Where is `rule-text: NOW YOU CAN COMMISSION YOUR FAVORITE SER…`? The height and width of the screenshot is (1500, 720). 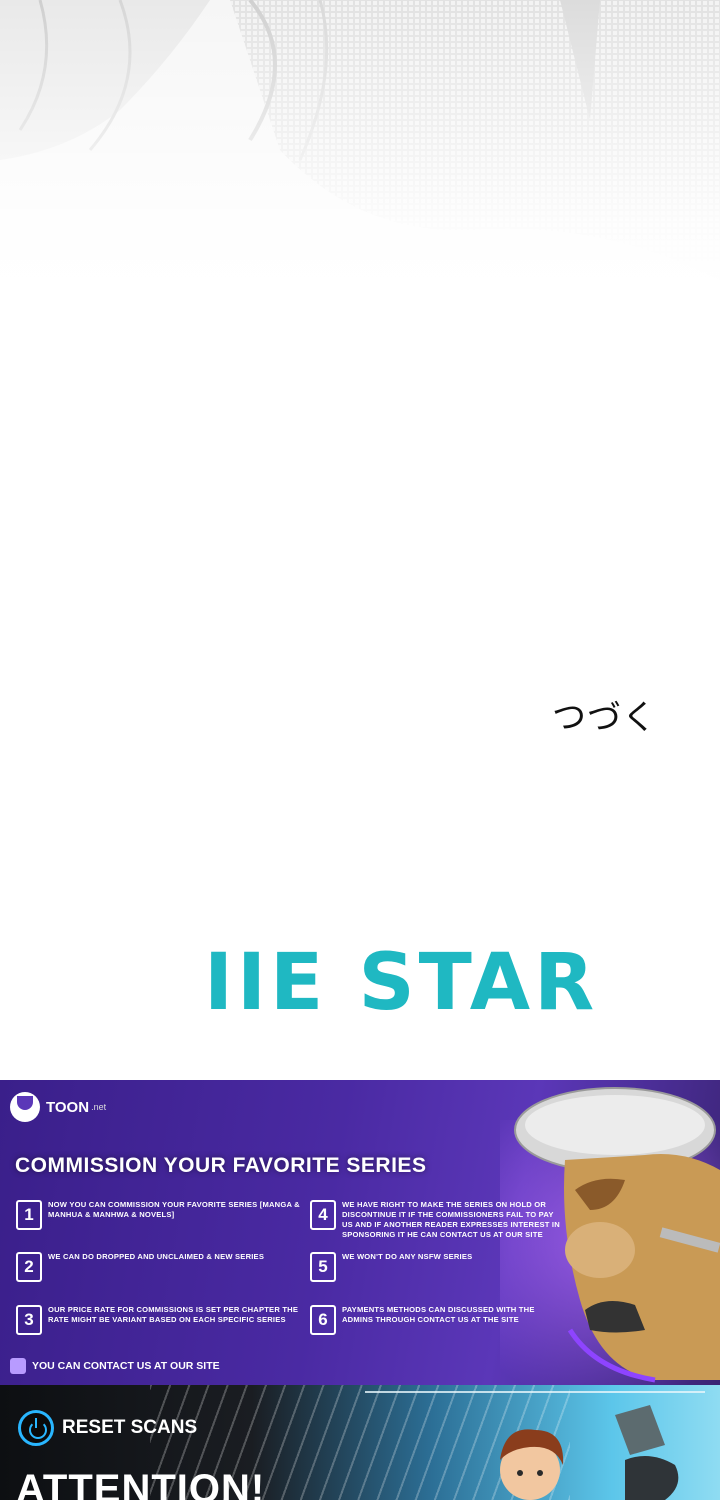 rule-text: NOW YOU CAN COMMISSION YOUR FAVORITE SER… is located at coordinates (174, 1209).